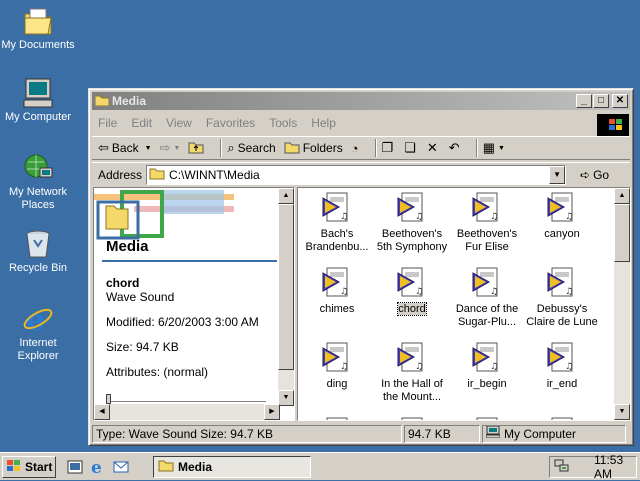 The image size is (640, 481). I want to click on address-value: C:\WINNT\Media, so click(214, 174).